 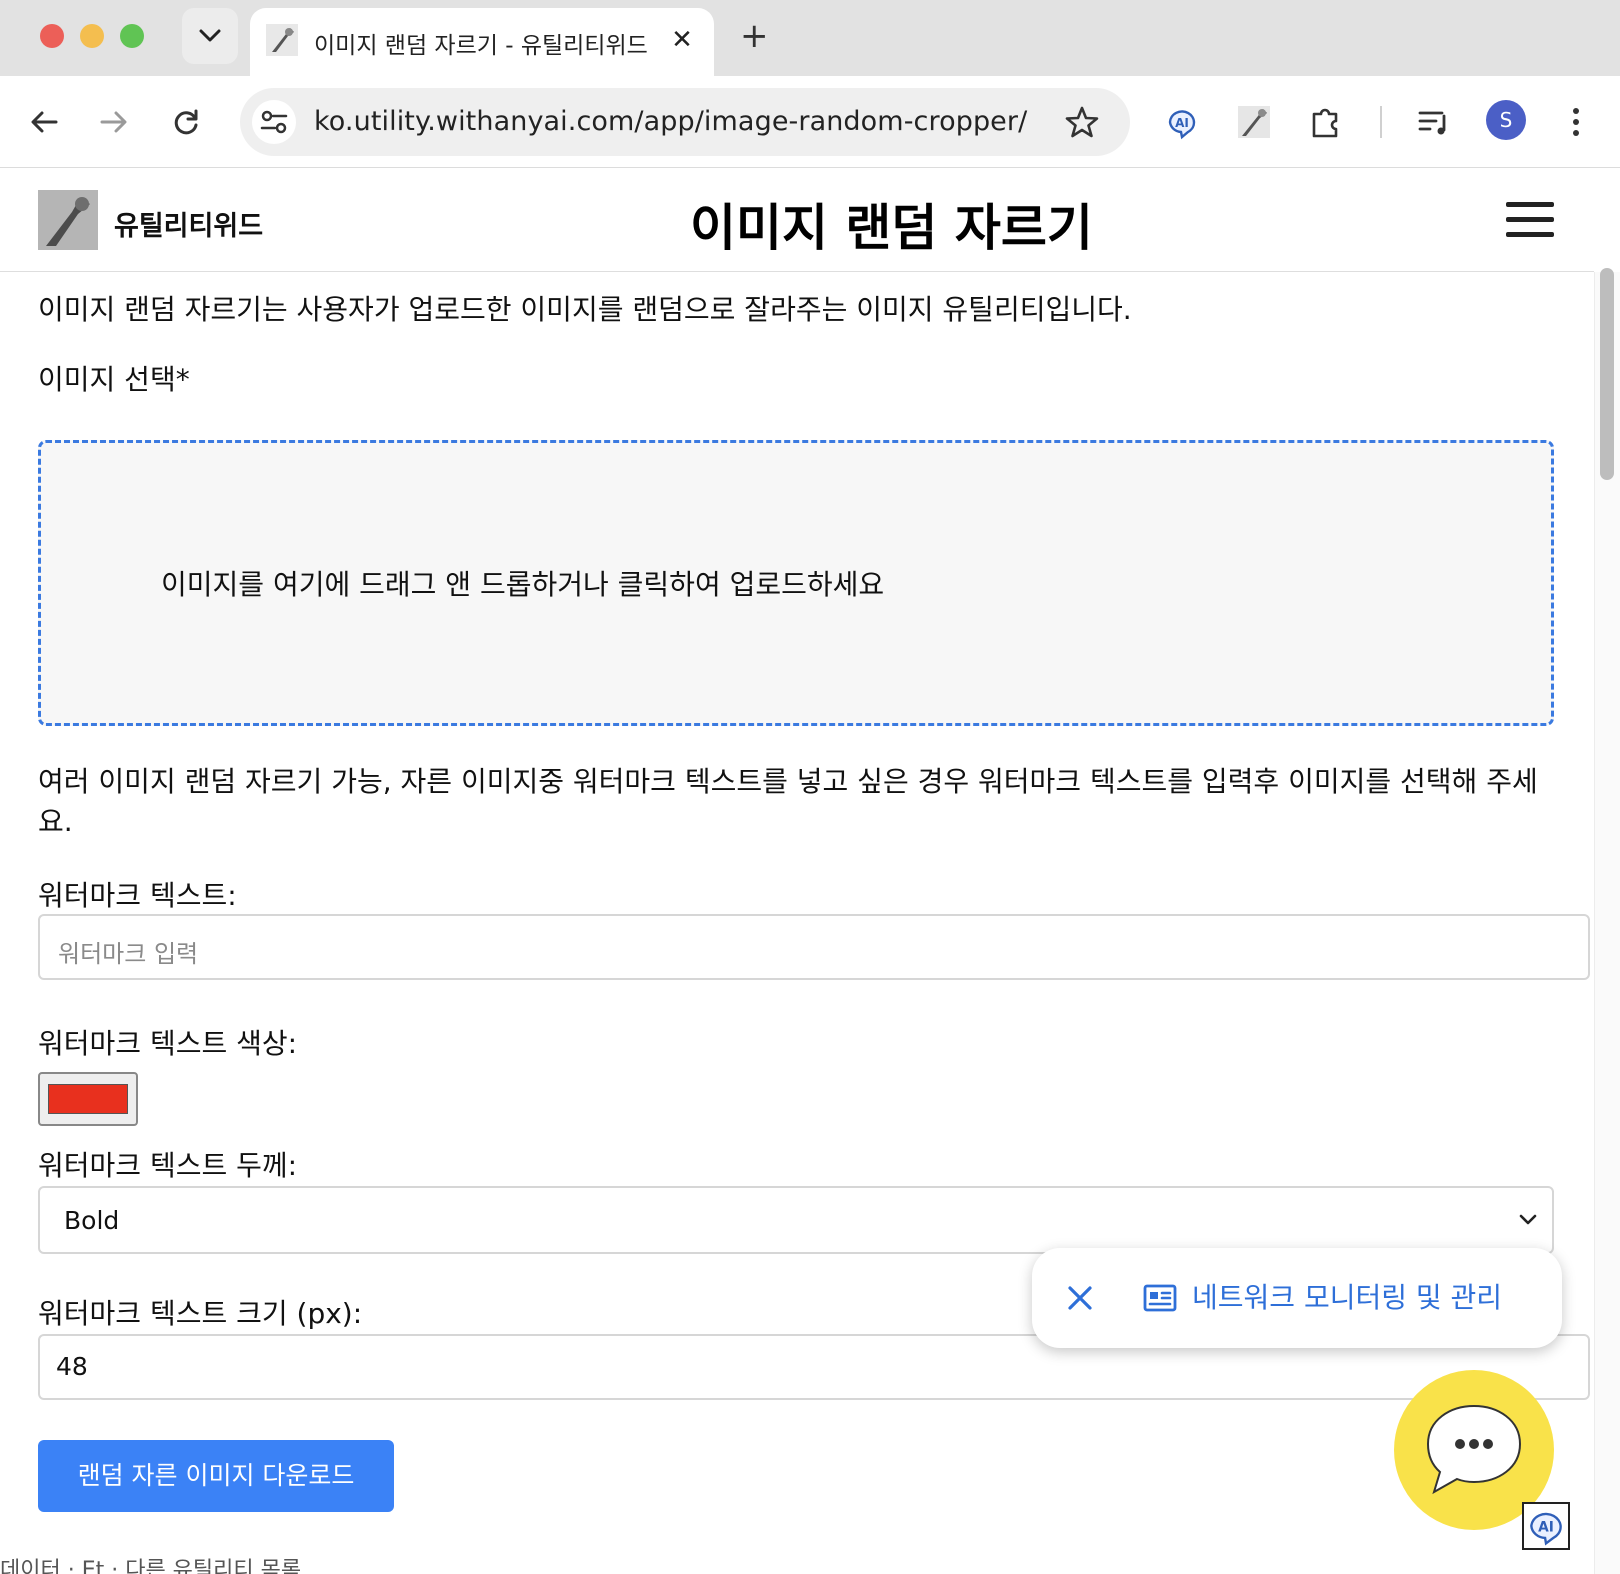 I want to click on footer-partial-text: 데이터 · Et · 다른 유틸리티 목록, so click(x=151, y=1566).